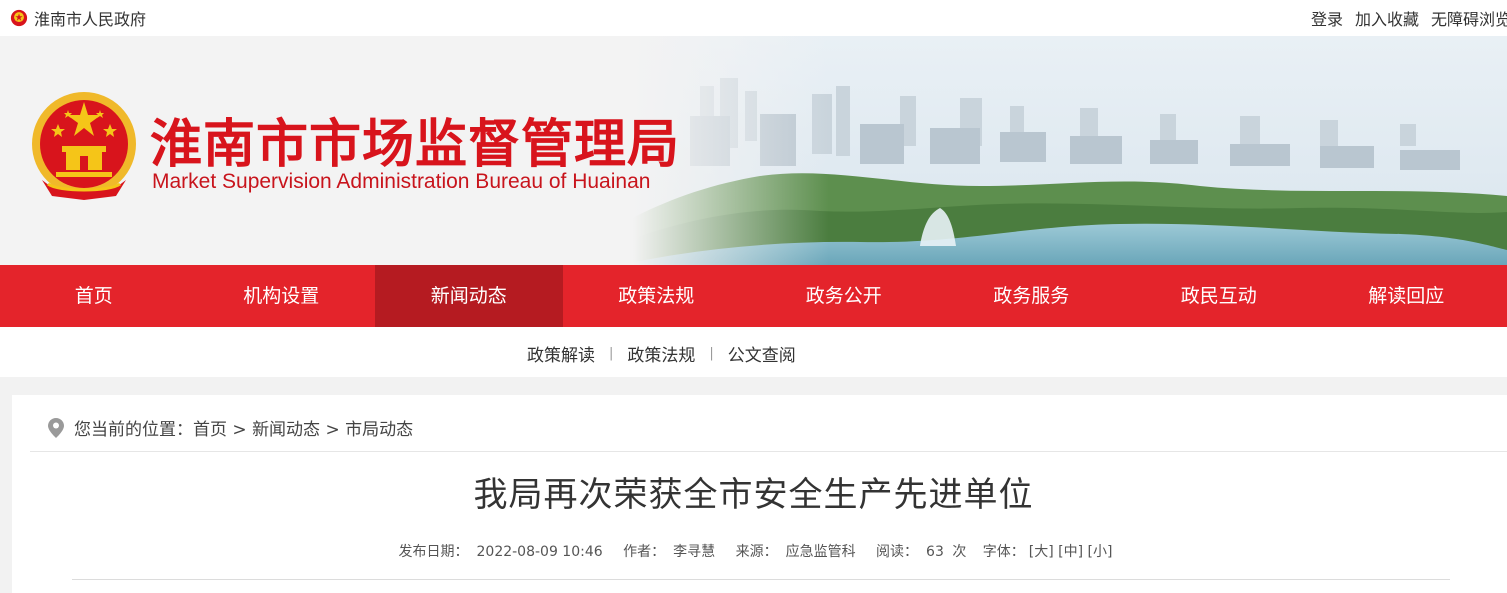  Describe the element at coordinates (286, 430) in the screenshot. I see `breadcrumb-news: 新闻动态` at that location.